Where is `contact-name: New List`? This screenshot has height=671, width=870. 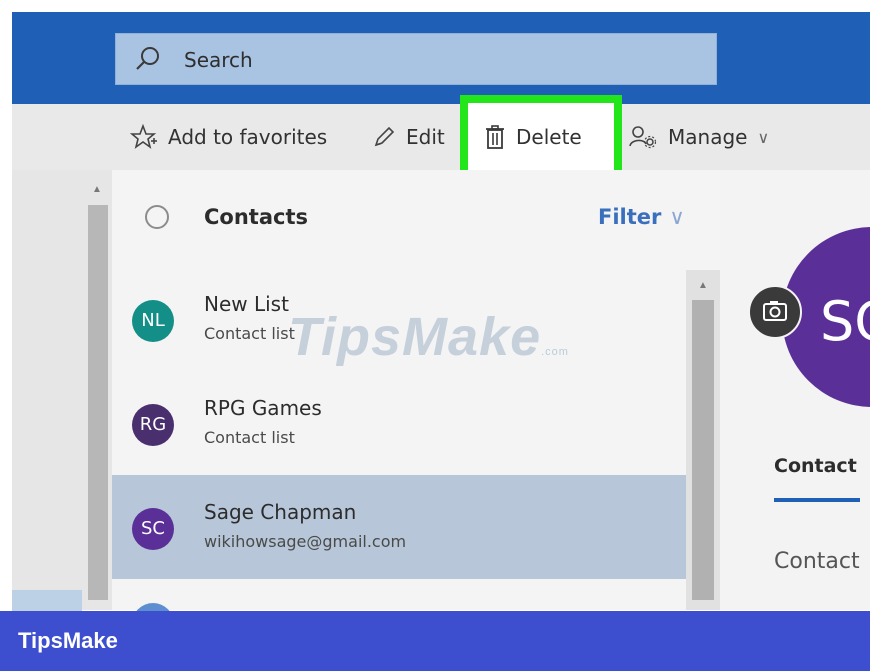 contact-name: New List is located at coordinates (246, 304).